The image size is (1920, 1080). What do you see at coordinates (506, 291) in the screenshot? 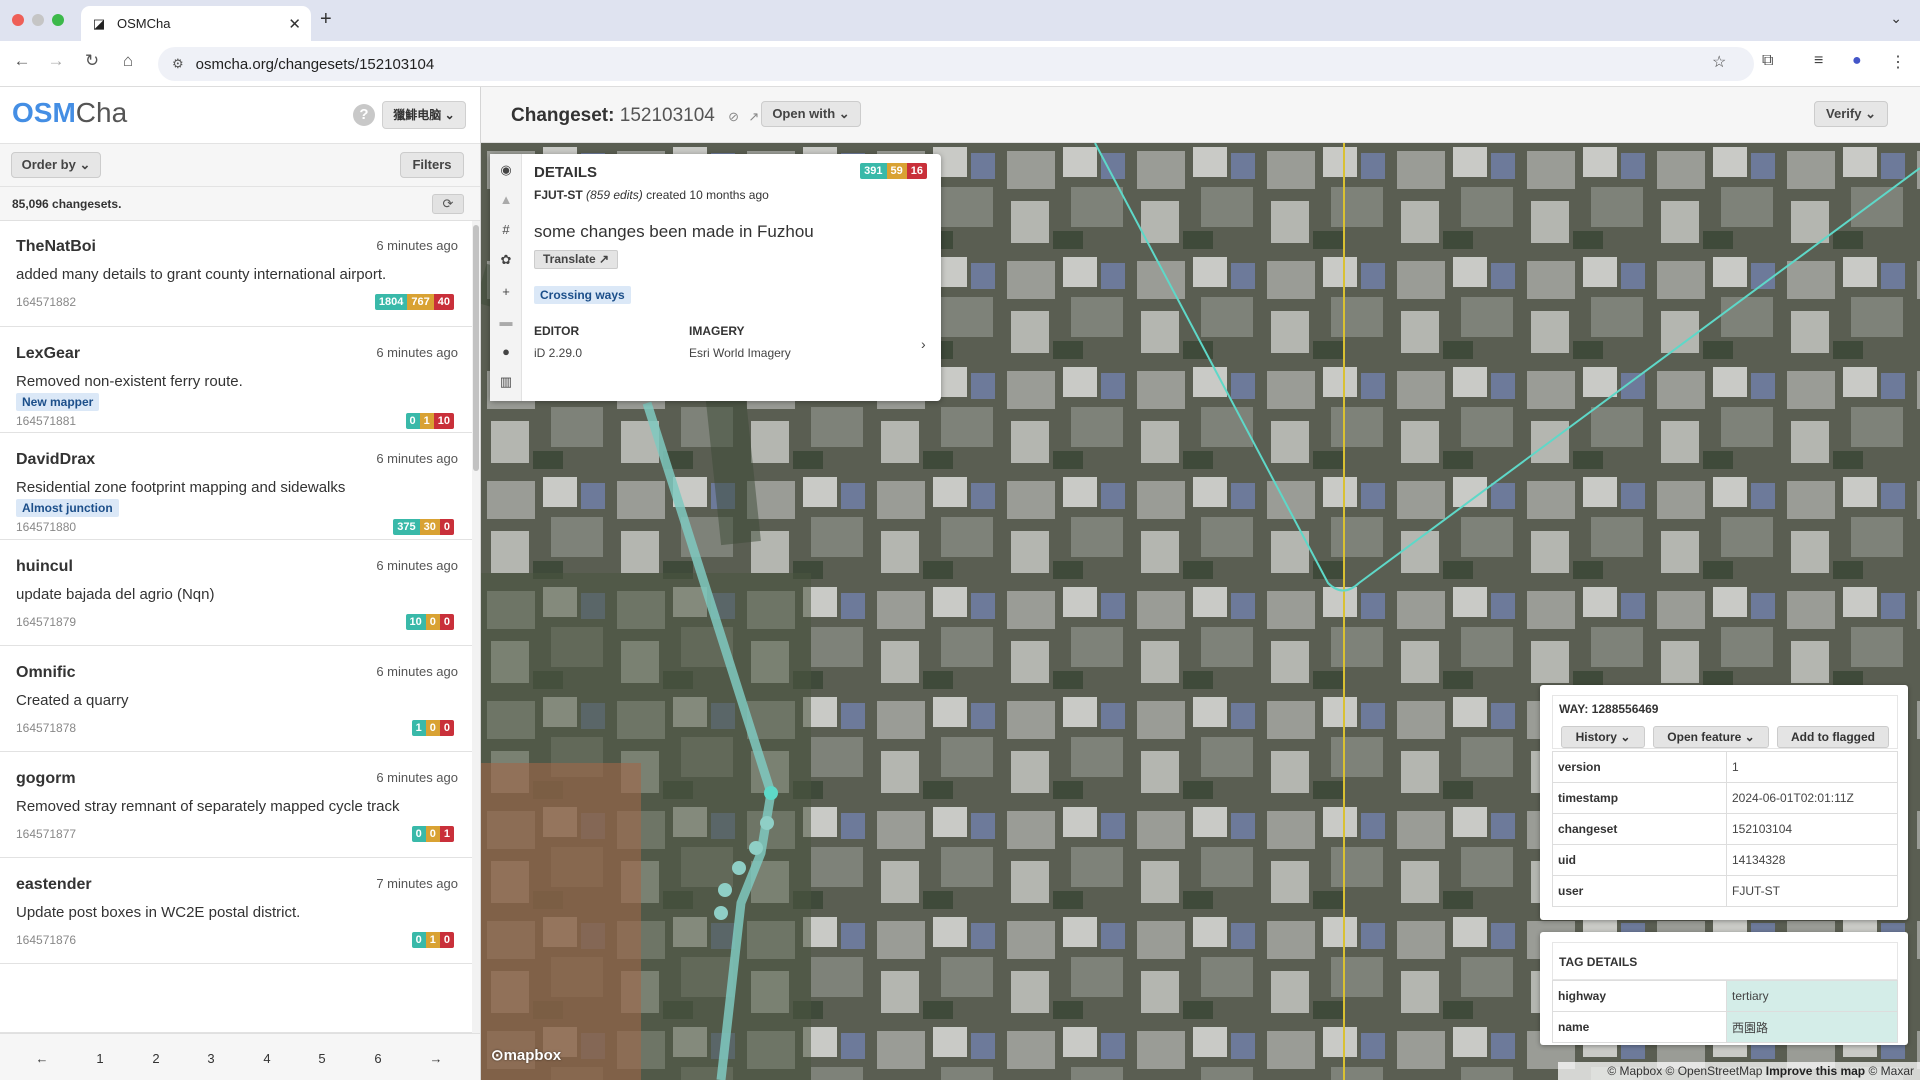
I see `plus-icon: +` at bounding box center [506, 291].